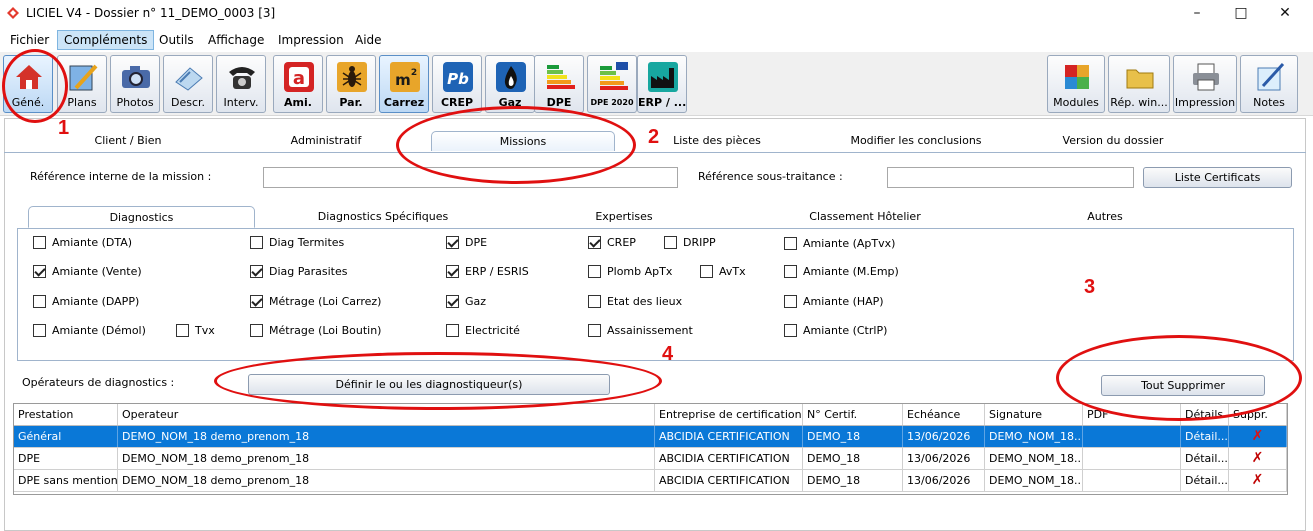 Image resolution: width=1313 pixels, height=531 pixels. What do you see at coordinates (559, 84) in the screenshot?
I see `toolbar-dpe-button: DPE` at bounding box center [559, 84].